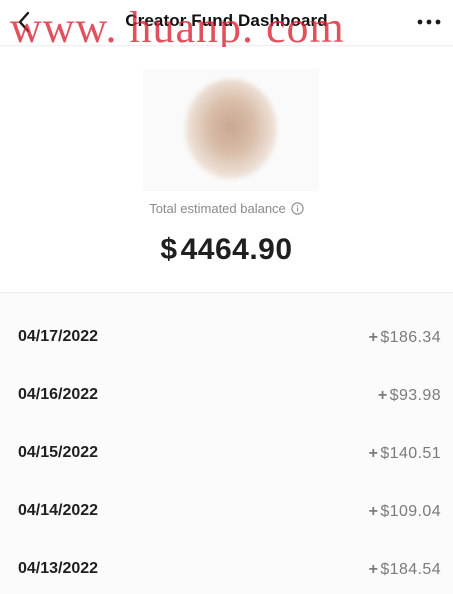 This screenshot has width=453, height=594. I want to click on earnings-amount: + $186.34, so click(404, 337).